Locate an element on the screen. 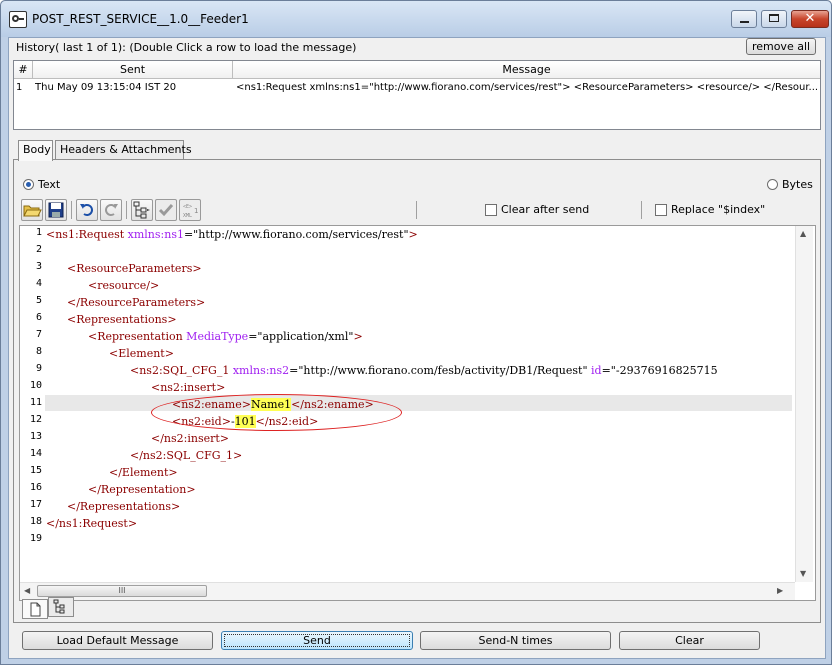 The image size is (832, 665). code-line-3: <ResourceParameters> is located at coordinates (134, 268).